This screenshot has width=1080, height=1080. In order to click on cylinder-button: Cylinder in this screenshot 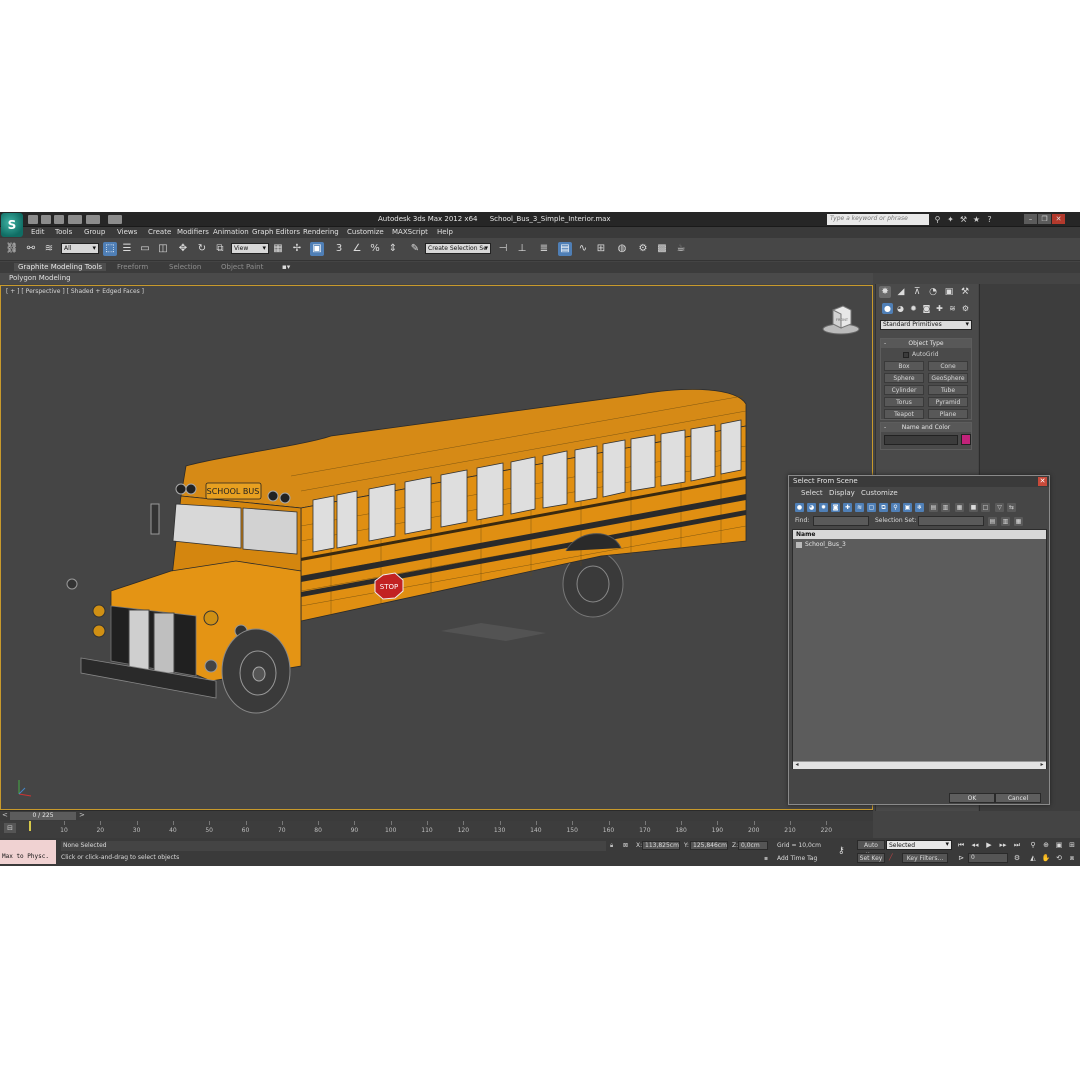, I will do `click(904, 390)`.